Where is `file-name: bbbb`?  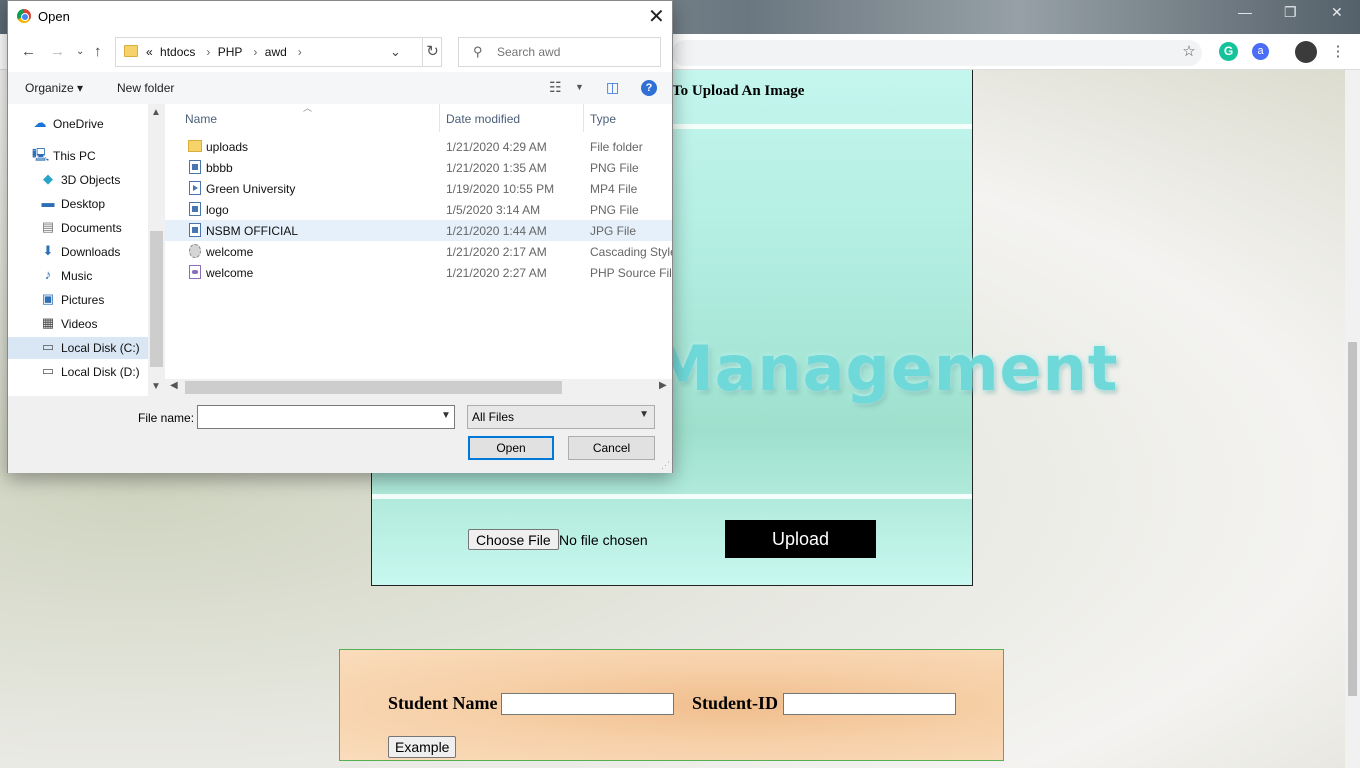 file-name: bbbb is located at coordinates (219, 168).